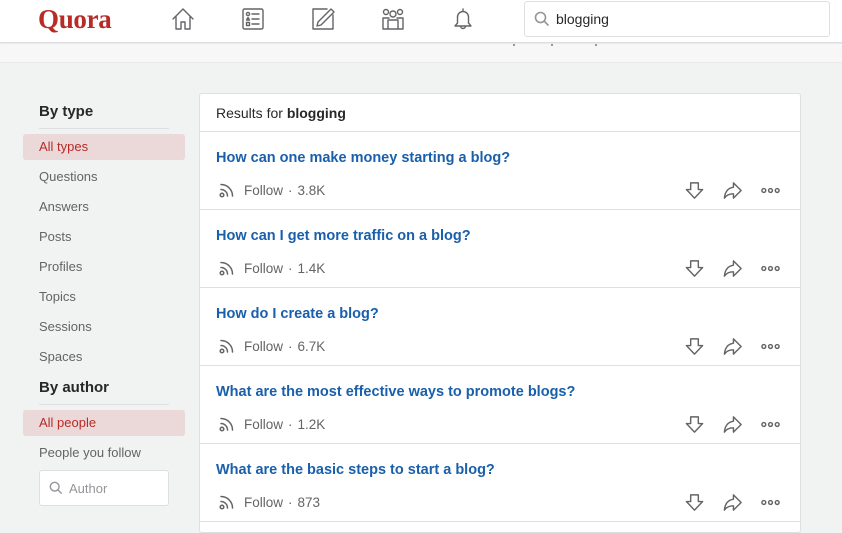 This screenshot has height=533, width=842. I want to click on follower-count: 1.4K, so click(311, 268).